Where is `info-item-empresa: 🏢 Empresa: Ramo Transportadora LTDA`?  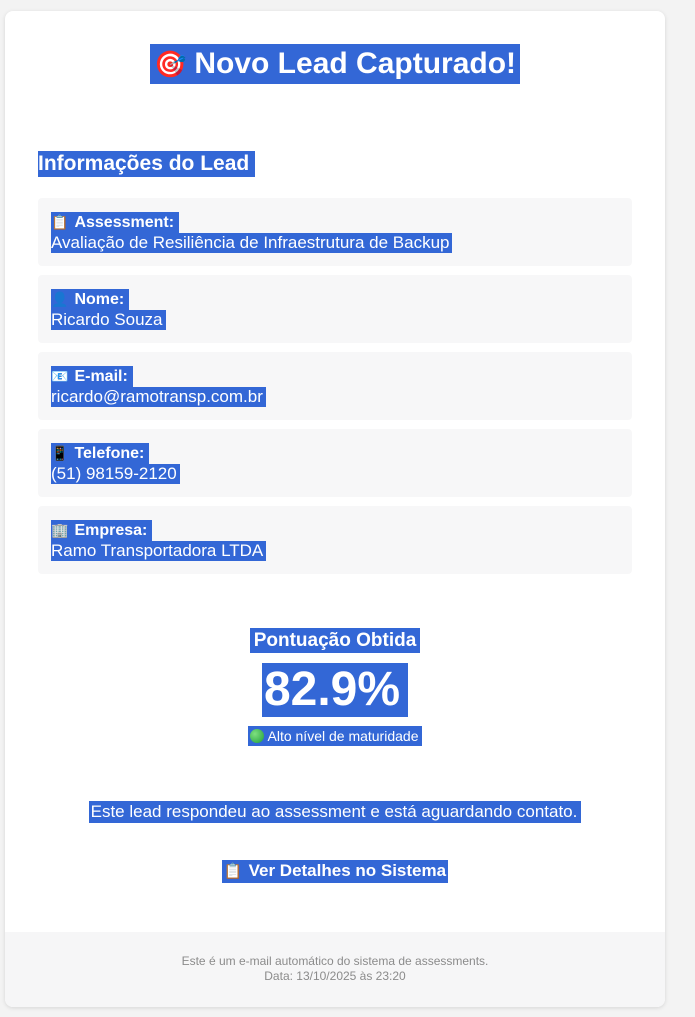 info-item-empresa: 🏢 Empresa: Ramo Transportadora LTDA is located at coordinates (335, 540).